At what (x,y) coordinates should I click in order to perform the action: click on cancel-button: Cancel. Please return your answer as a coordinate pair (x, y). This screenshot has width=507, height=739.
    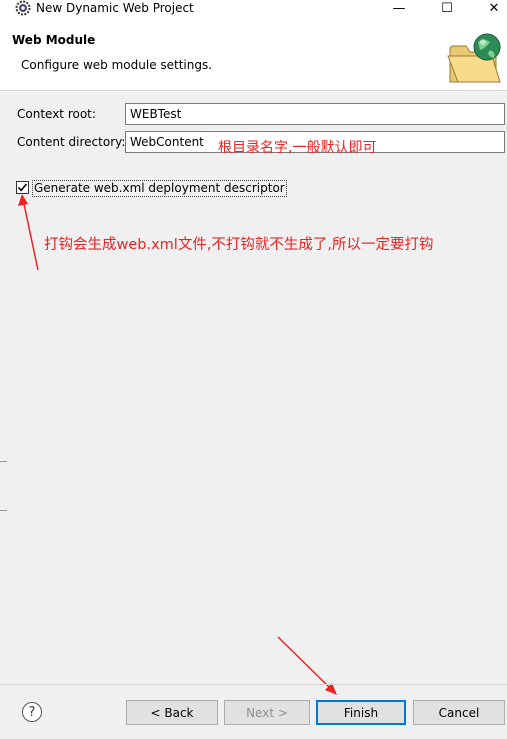
    Looking at the image, I should click on (459, 712).